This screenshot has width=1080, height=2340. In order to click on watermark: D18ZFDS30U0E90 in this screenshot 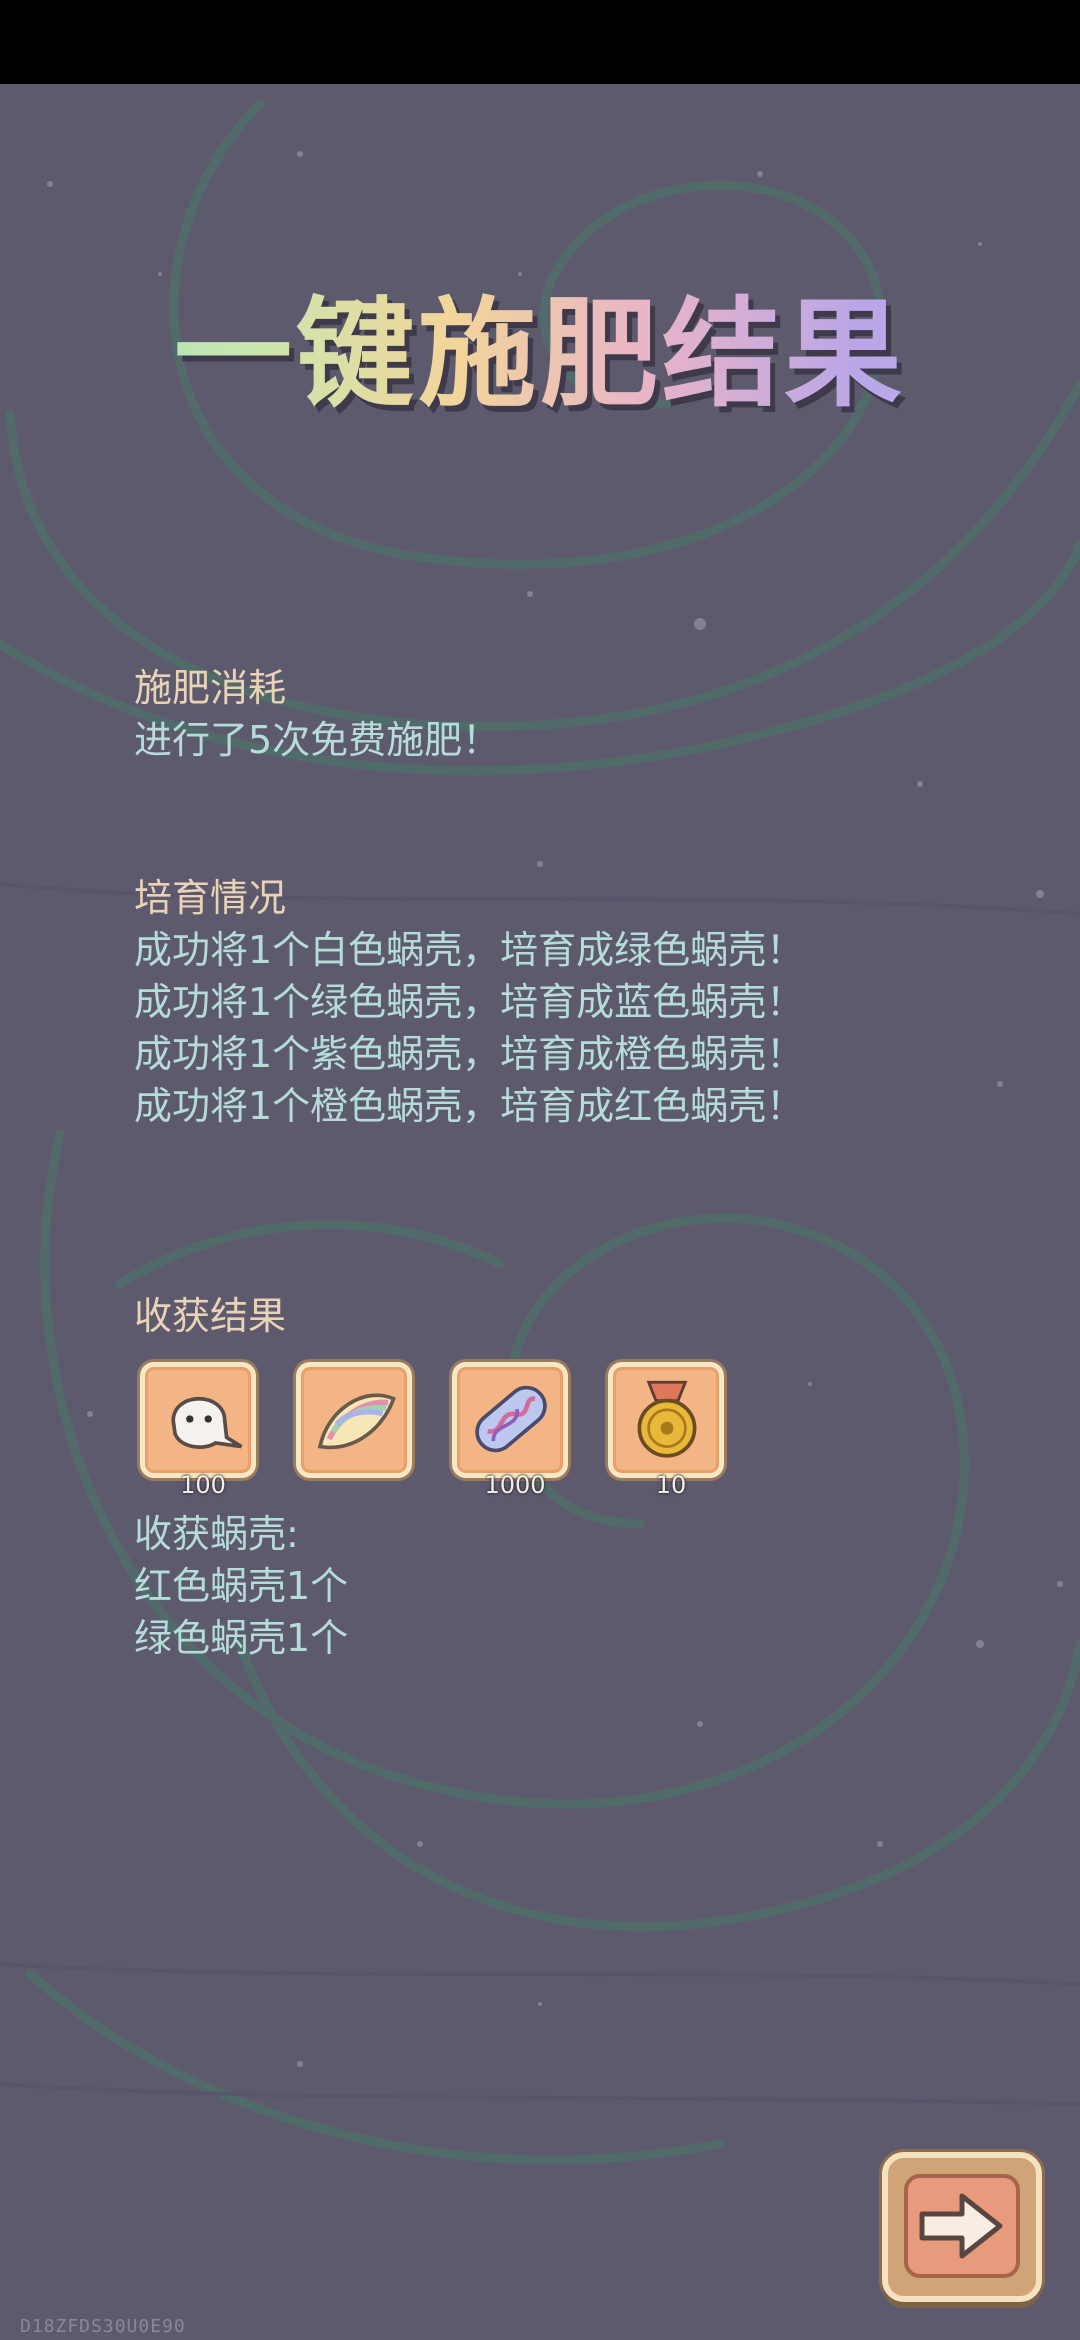, I will do `click(103, 2326)`.